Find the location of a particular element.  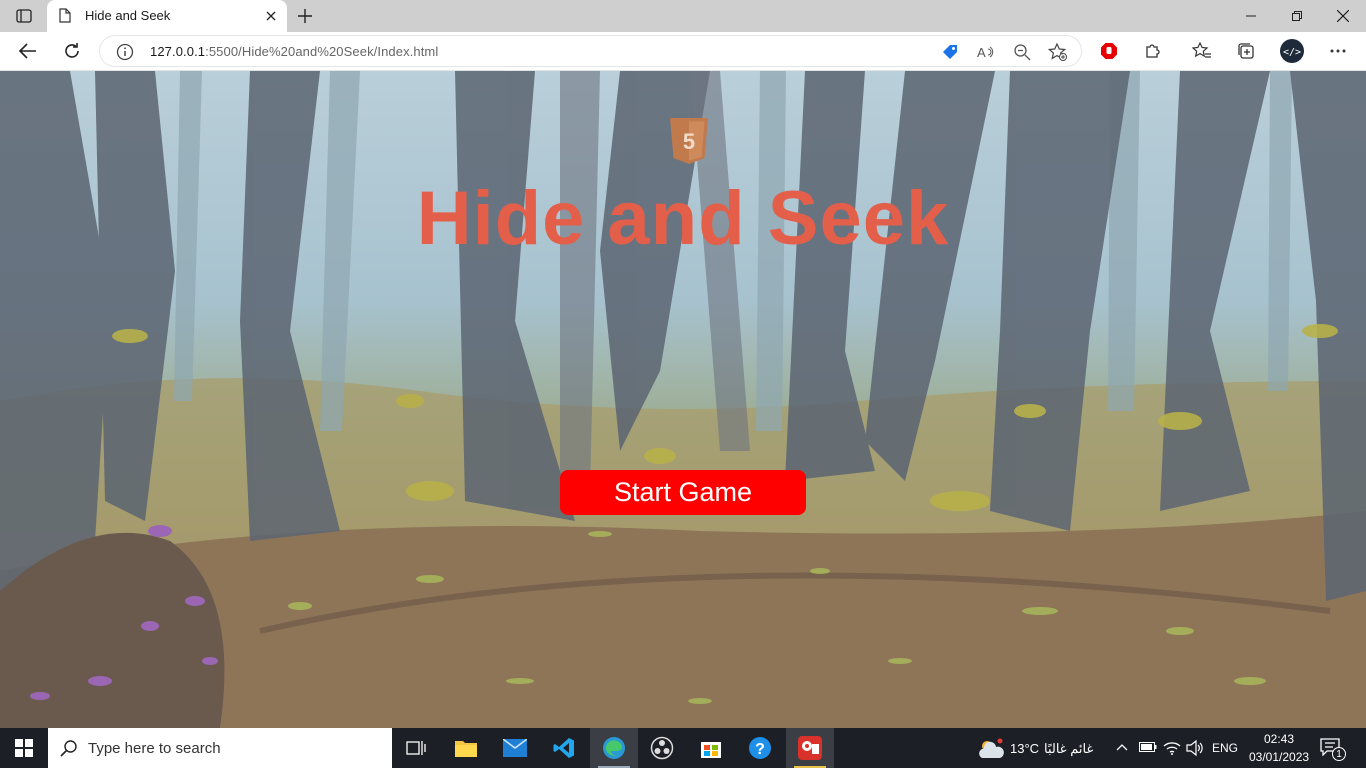

close-window-button is located at coordinates (1343, 16).